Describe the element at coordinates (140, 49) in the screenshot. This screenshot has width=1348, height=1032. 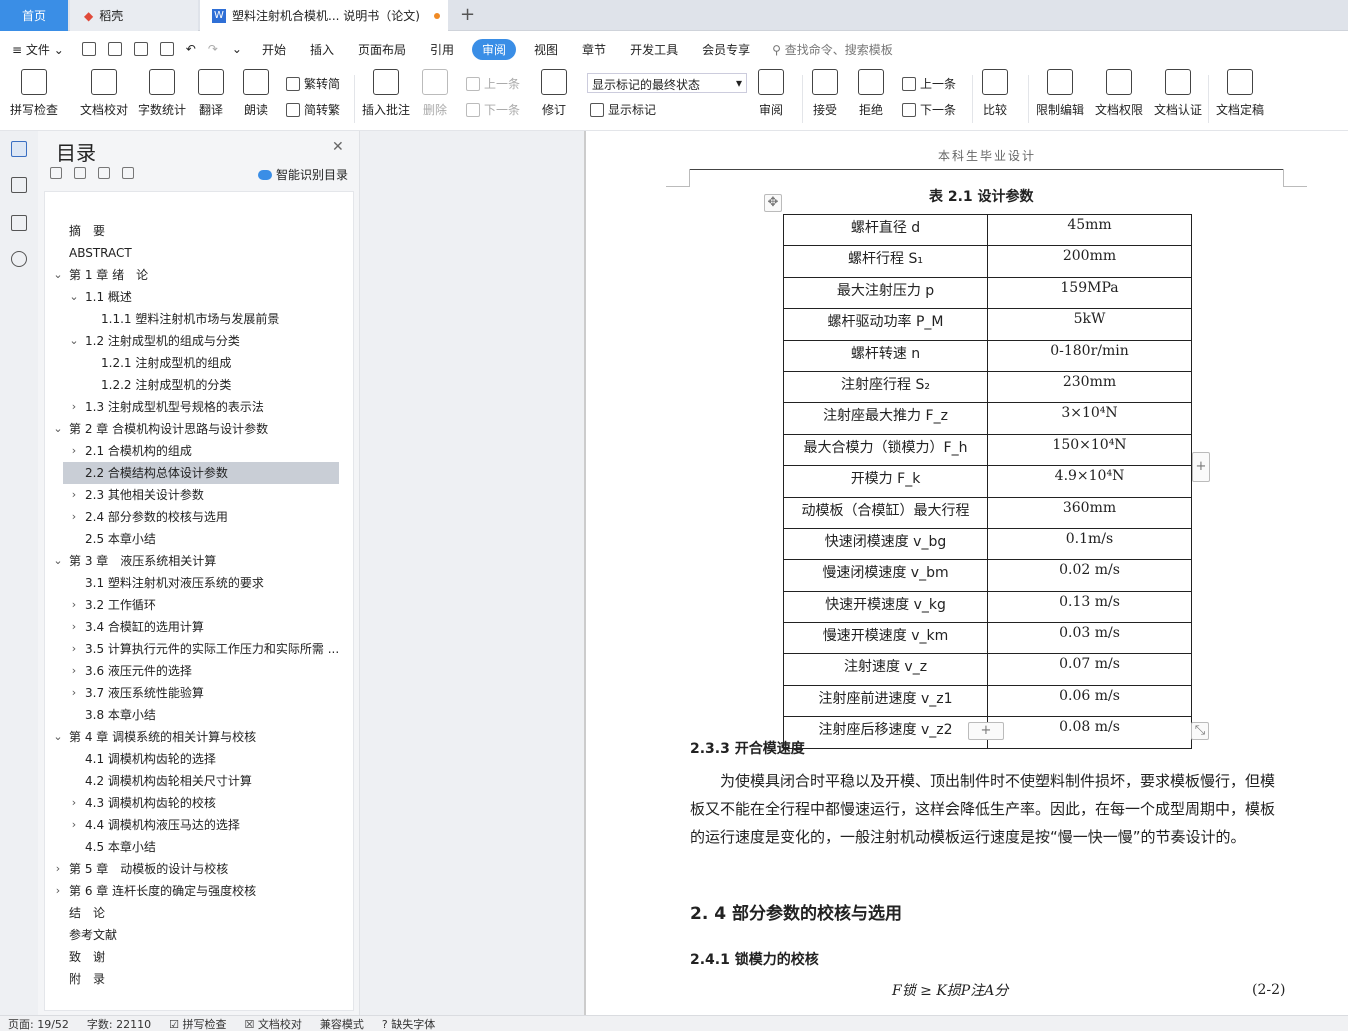
I see `print-icon` at that location.